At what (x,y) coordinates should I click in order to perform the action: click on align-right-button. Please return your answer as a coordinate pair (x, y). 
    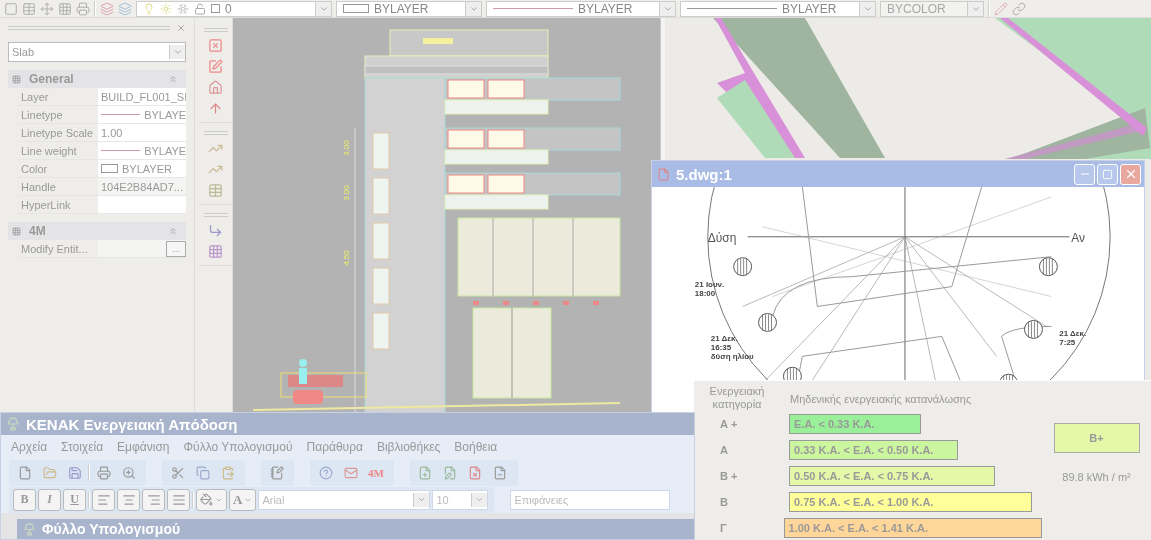
    Looking at the image, I should click on (153, 499).